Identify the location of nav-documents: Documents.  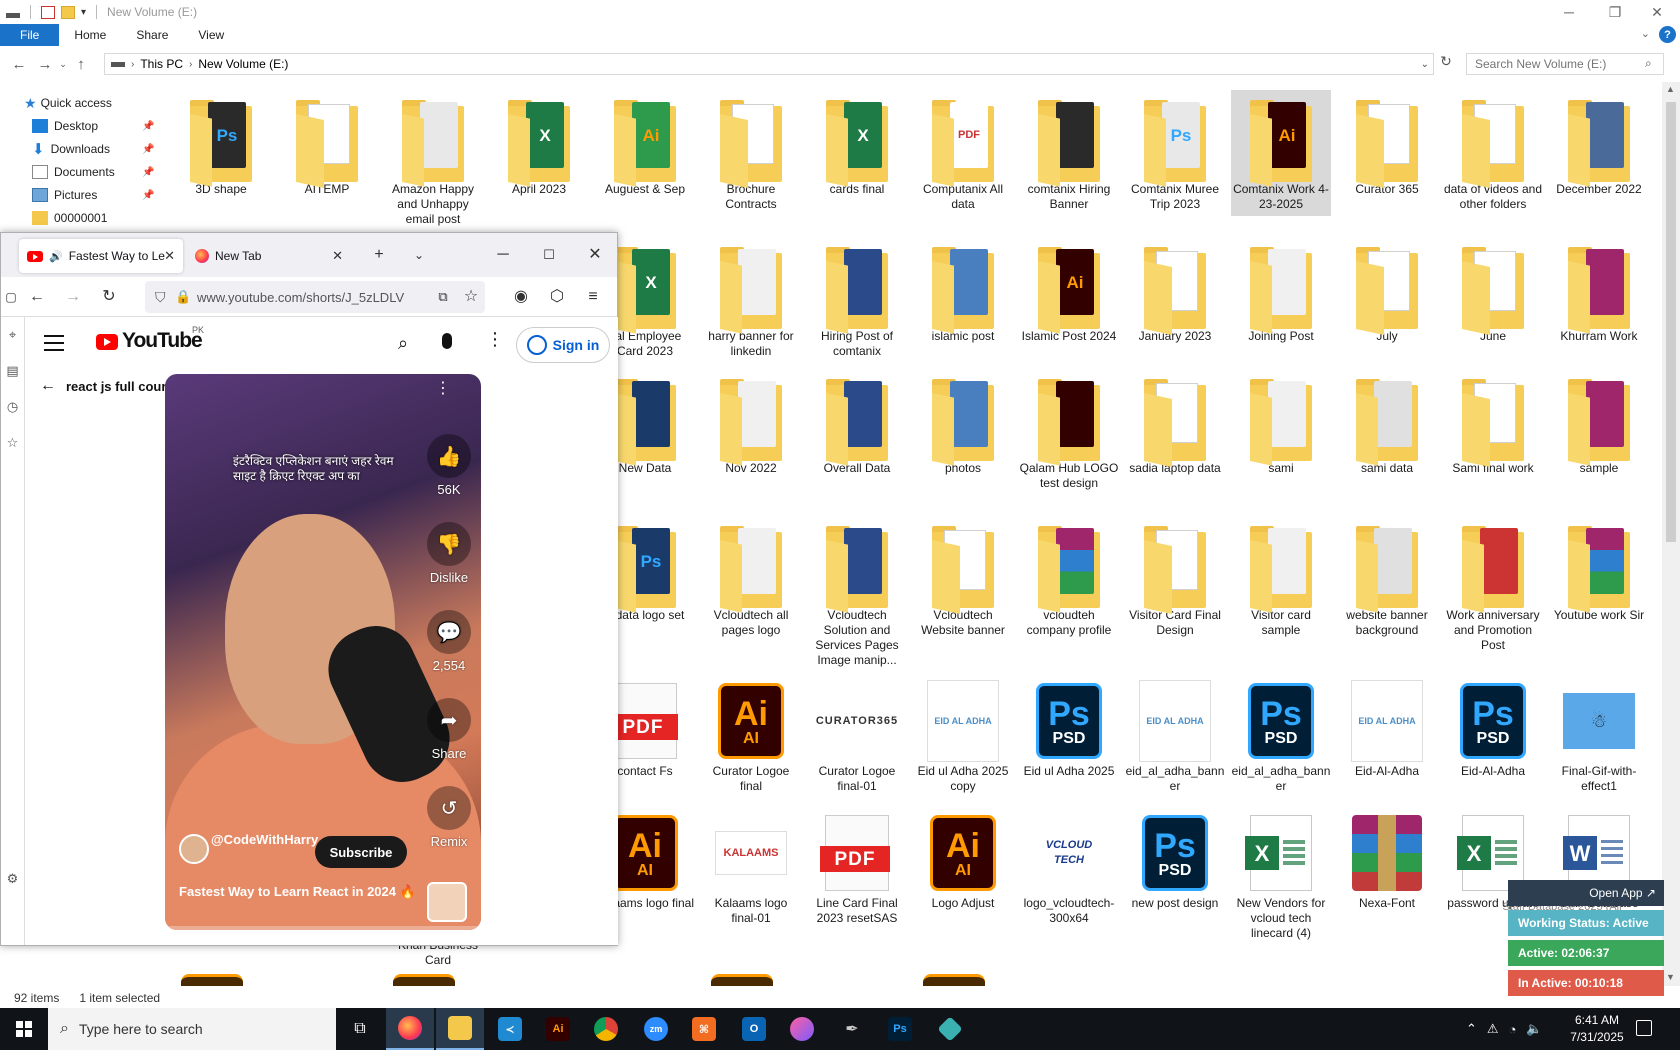
(73, 172).